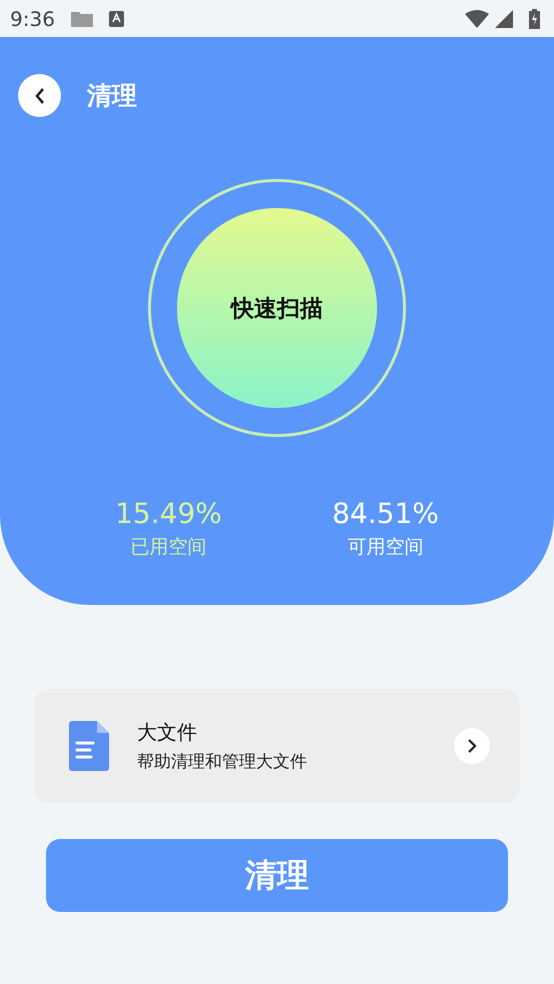 This screenshot has height=984, width=554. What do you see at coordinates (386, 547) in the screenshot?
I see `stat-label: 可用空间` at bounding box center [386, 547].